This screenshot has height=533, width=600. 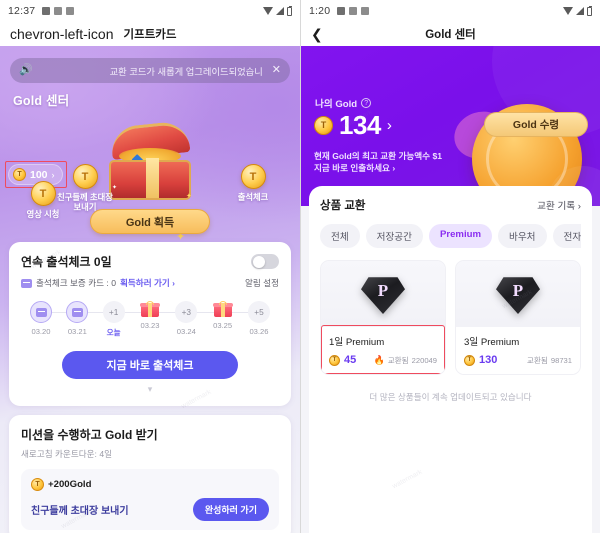 I want to click on wifi-icon, so click(x=268, y=11).